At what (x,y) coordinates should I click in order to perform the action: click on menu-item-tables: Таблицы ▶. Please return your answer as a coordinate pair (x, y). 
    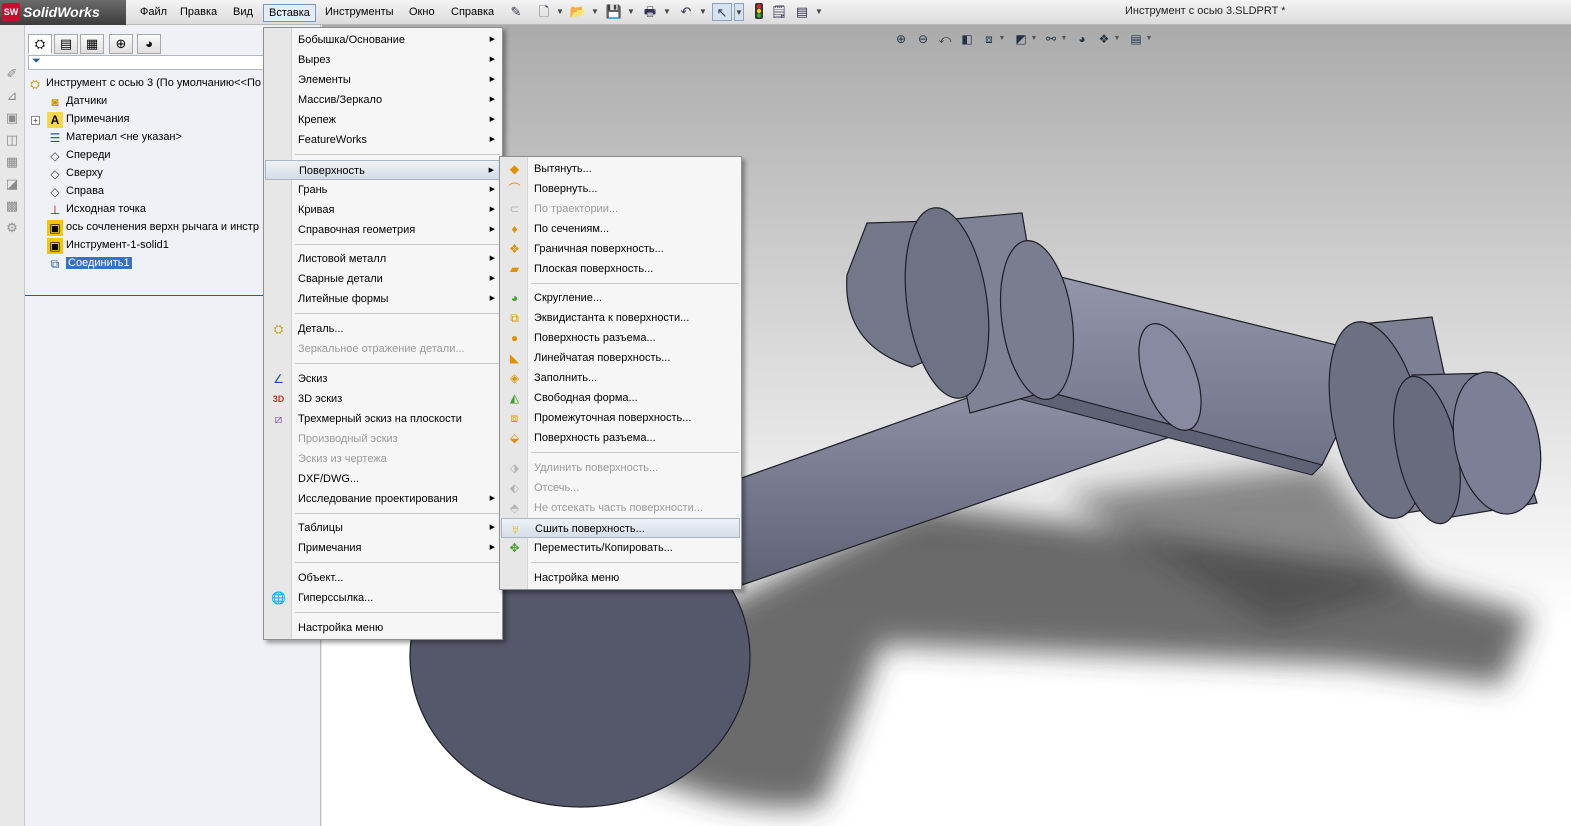
    Looking at the image, I should click on (383, 528).